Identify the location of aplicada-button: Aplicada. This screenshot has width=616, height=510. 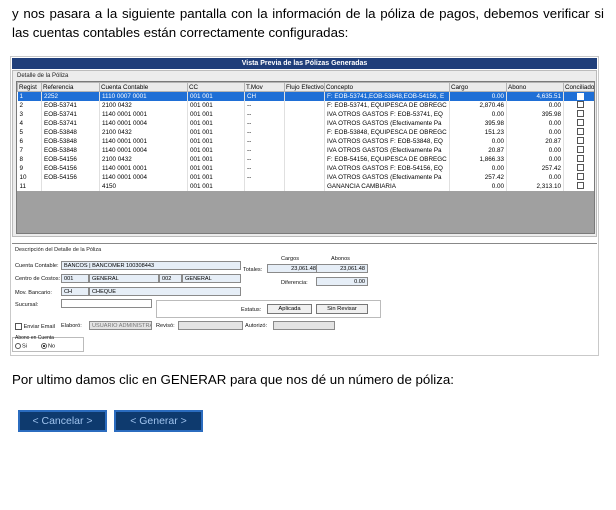
(289, 309).